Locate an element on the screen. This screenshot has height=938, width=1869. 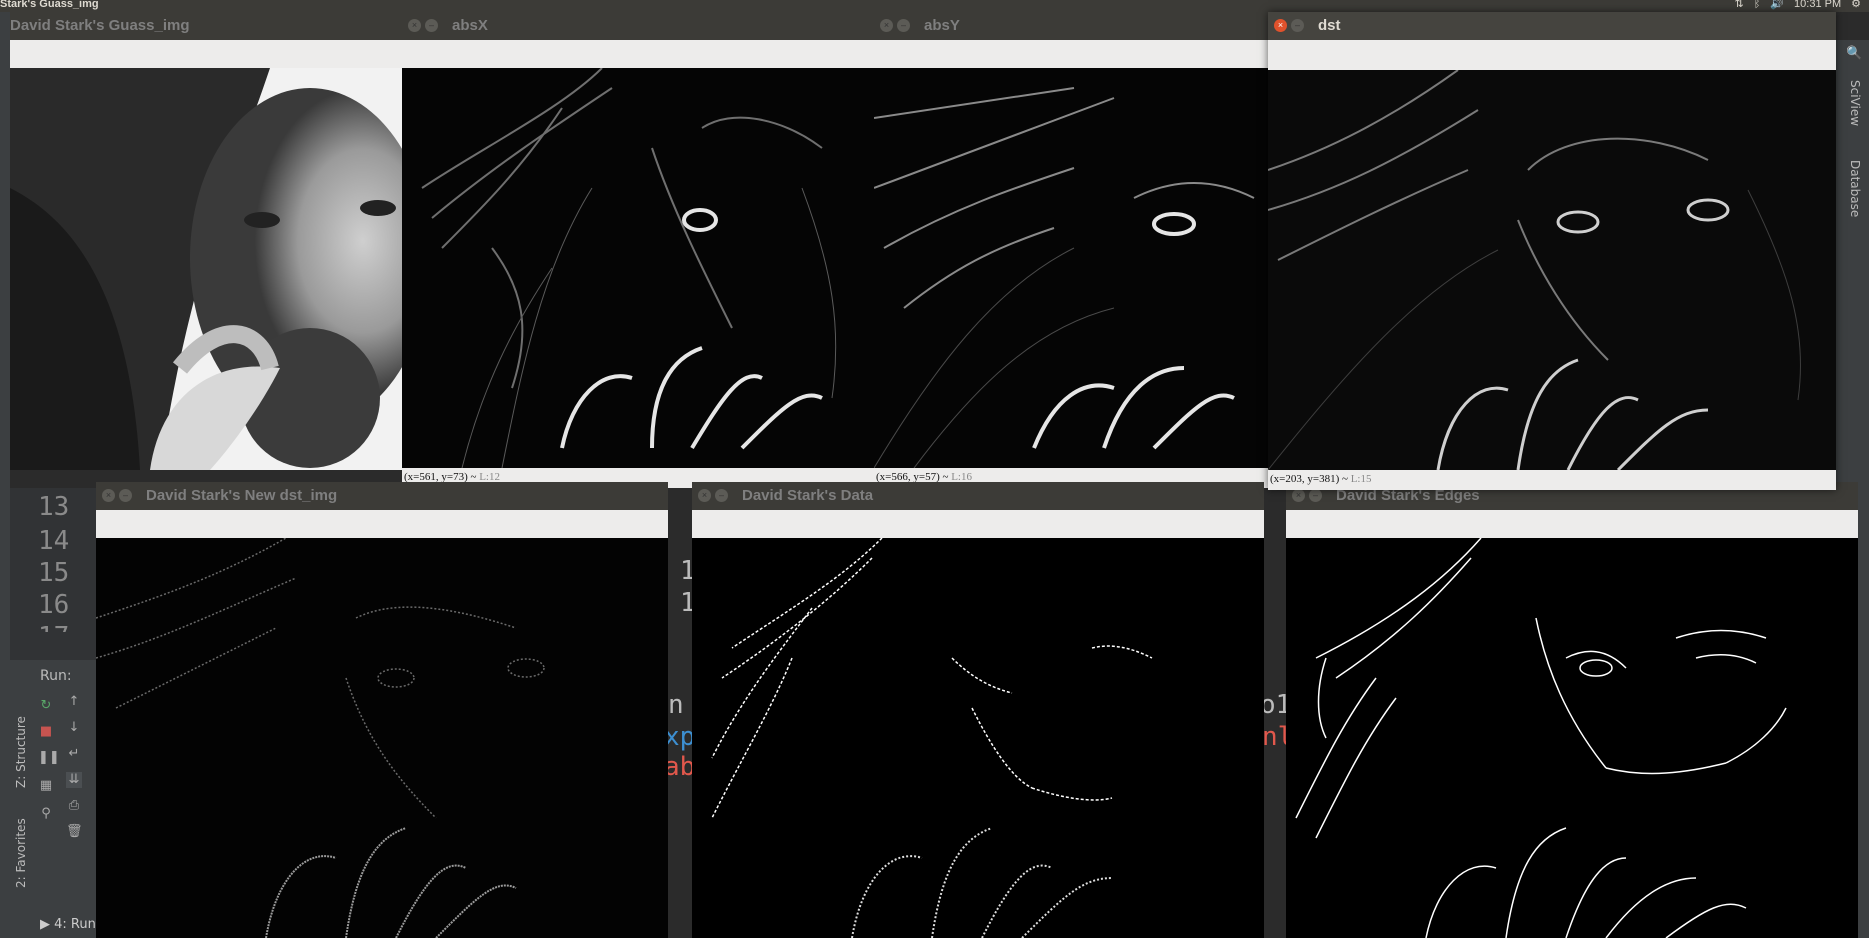
code-fragment: ab is located at coordinates (680, 767).